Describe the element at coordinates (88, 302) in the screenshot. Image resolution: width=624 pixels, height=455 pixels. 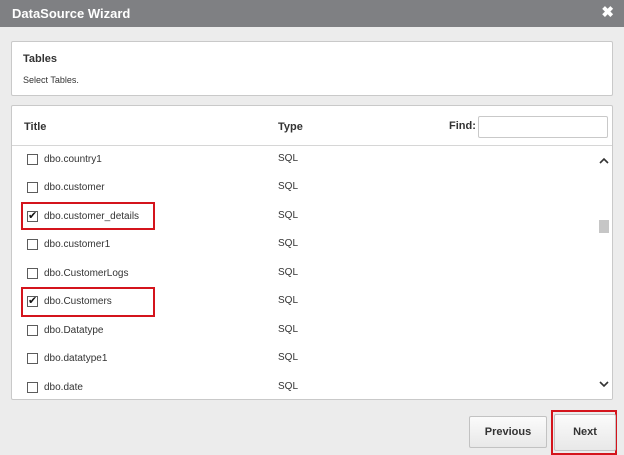
I see `highlight-box-customers` at that location.